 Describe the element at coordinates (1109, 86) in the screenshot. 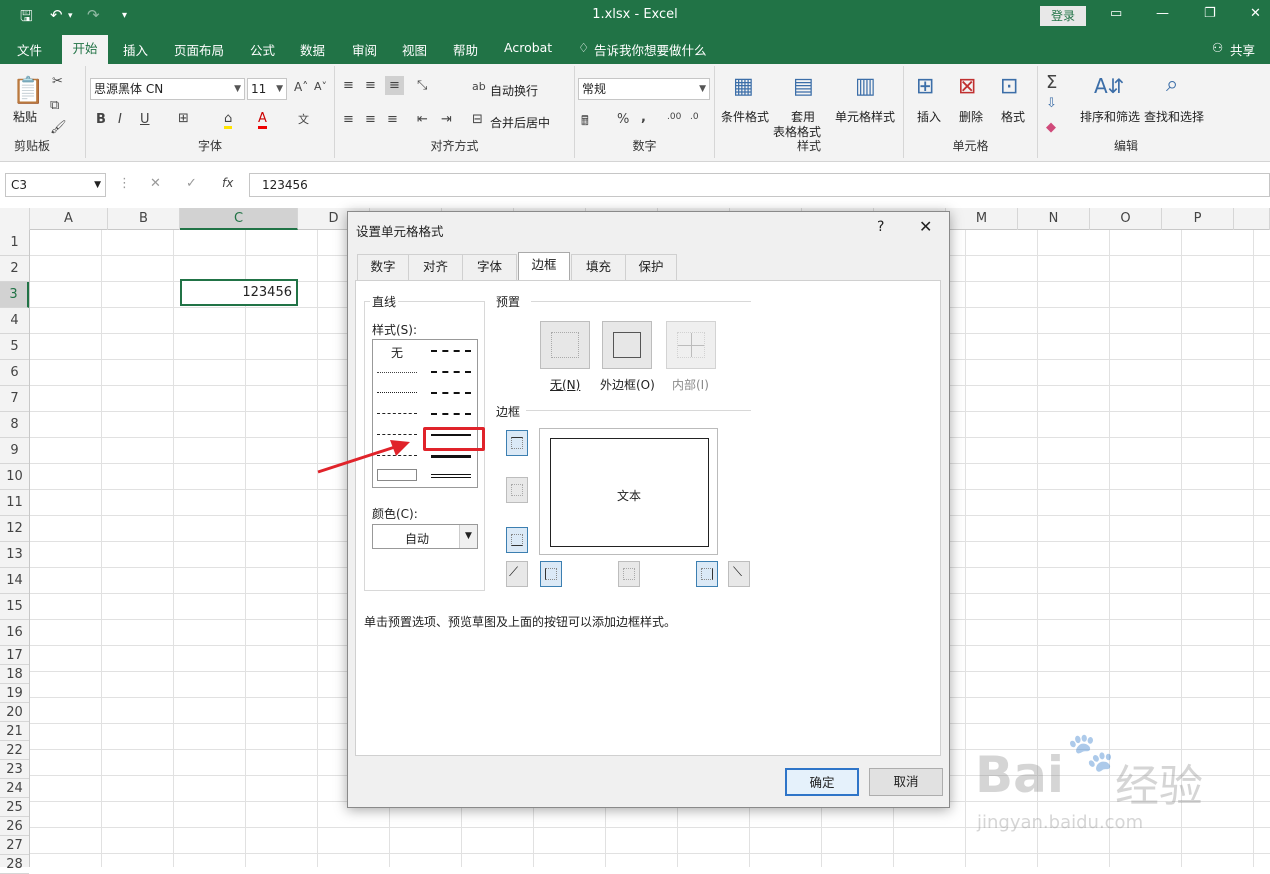

I see `sort-filter-icon: A⇵` at that location.